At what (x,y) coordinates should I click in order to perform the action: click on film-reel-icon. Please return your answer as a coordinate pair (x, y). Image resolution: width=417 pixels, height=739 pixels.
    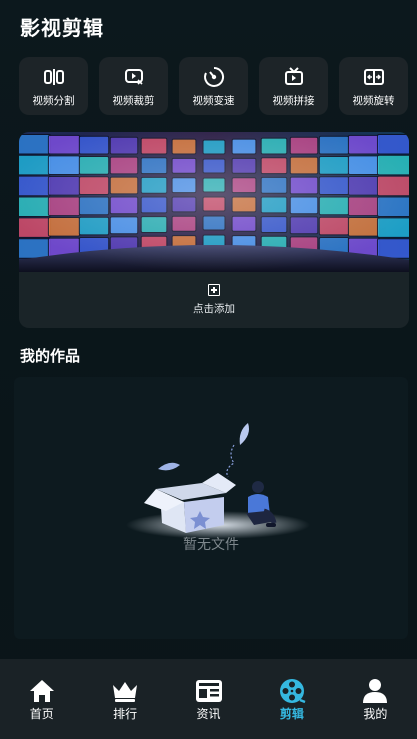
    Looking at the image, I should click on (292, 691).